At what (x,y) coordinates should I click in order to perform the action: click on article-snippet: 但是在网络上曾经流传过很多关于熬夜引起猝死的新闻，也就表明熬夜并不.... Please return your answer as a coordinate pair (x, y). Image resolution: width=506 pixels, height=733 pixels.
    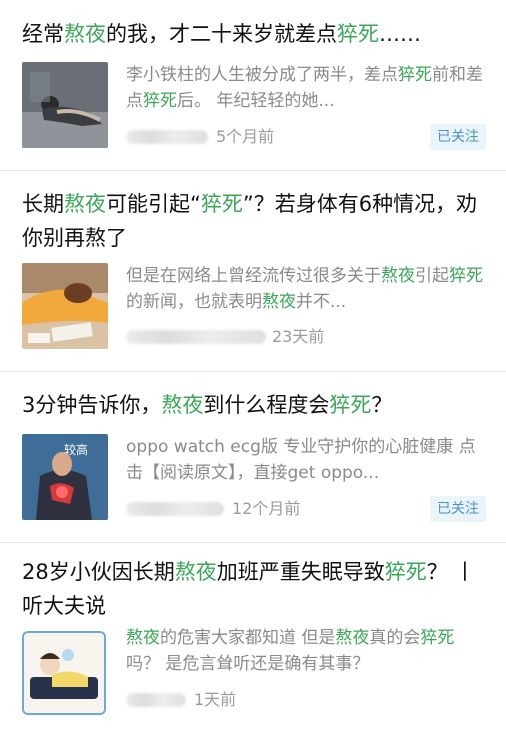
    Looking at the image, I should click on (306, 289).